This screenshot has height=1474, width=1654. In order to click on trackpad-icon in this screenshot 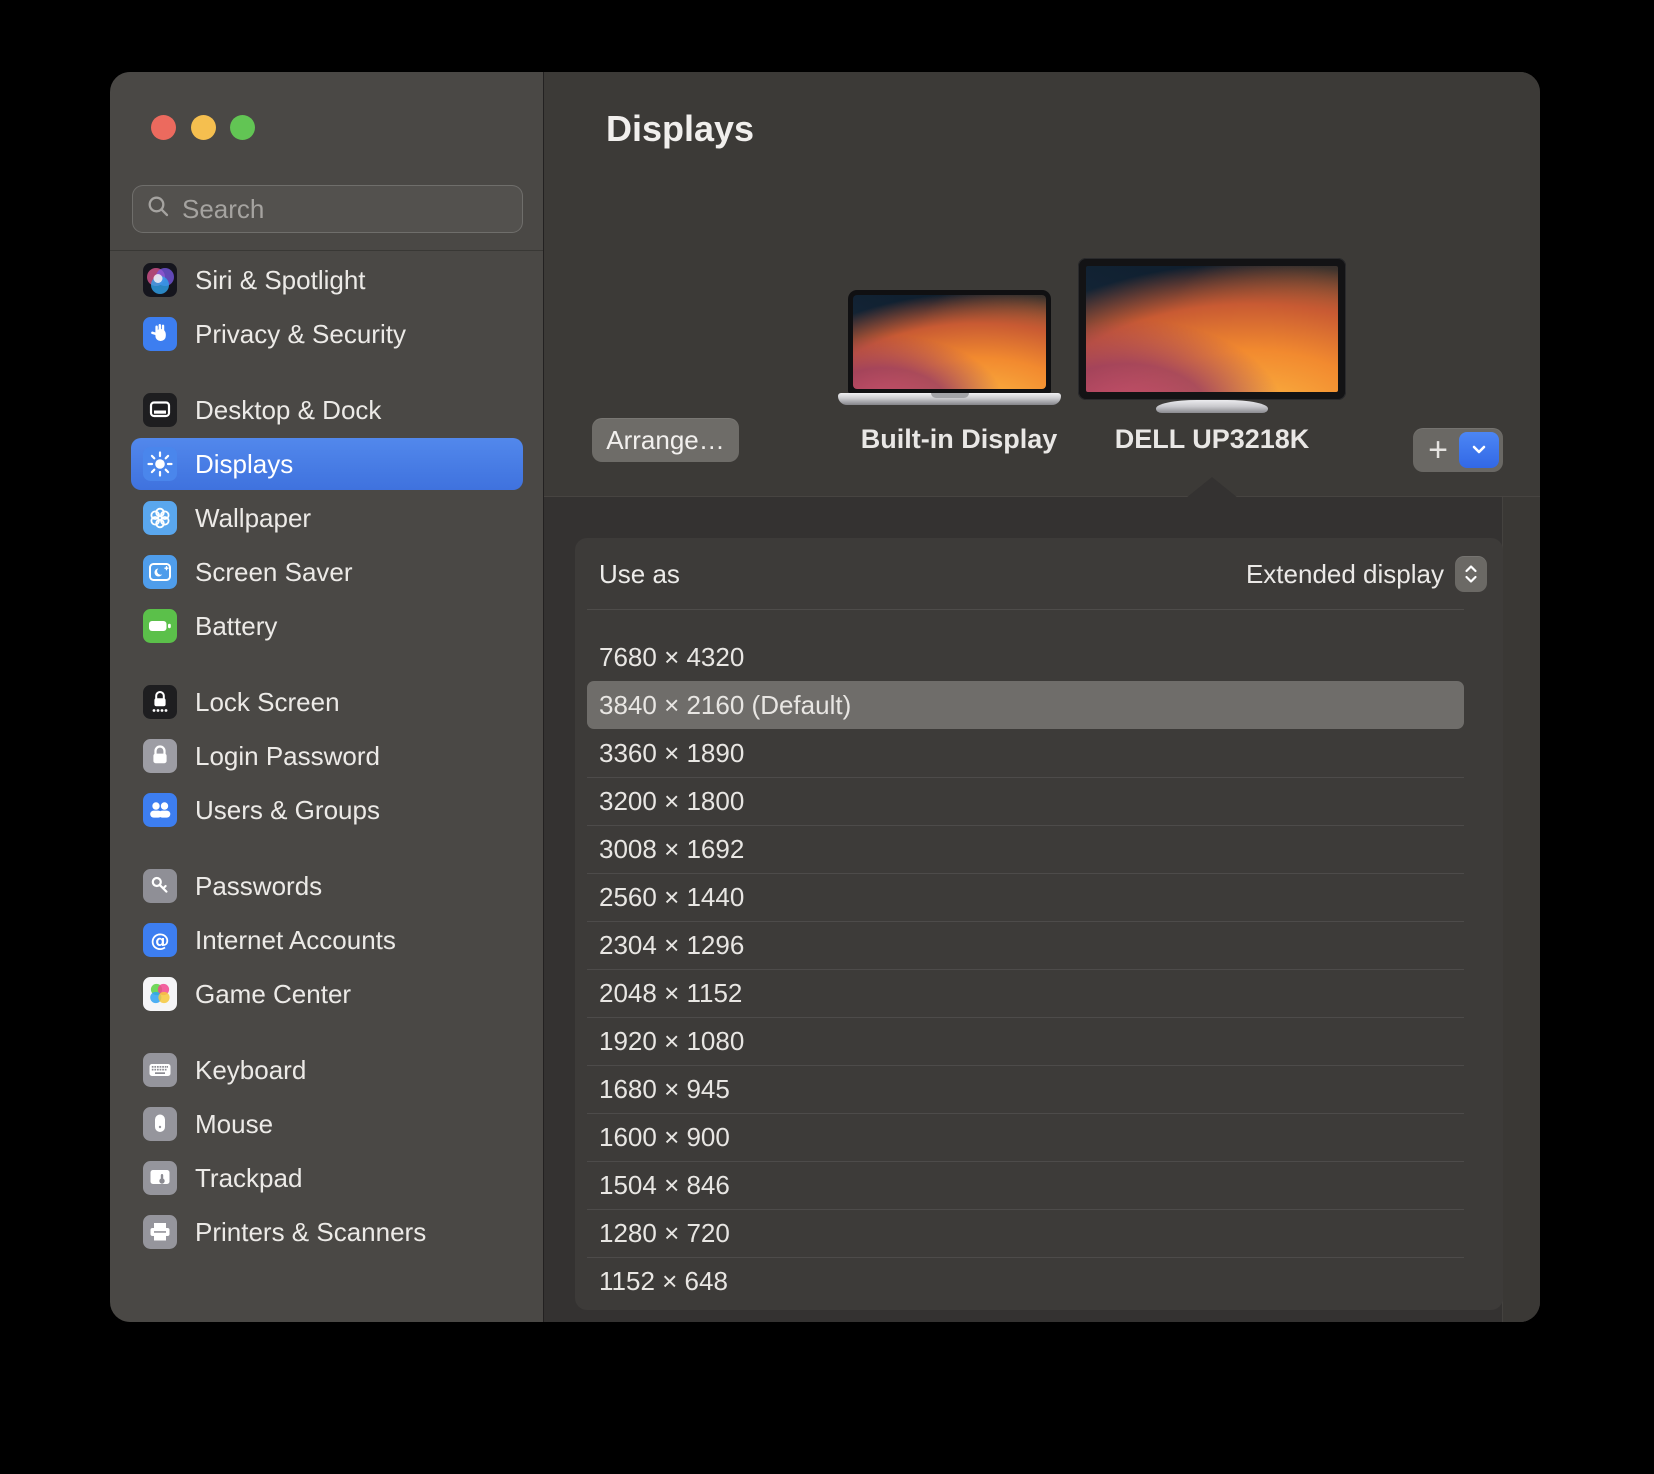, I will do `click(160, 1178)`.